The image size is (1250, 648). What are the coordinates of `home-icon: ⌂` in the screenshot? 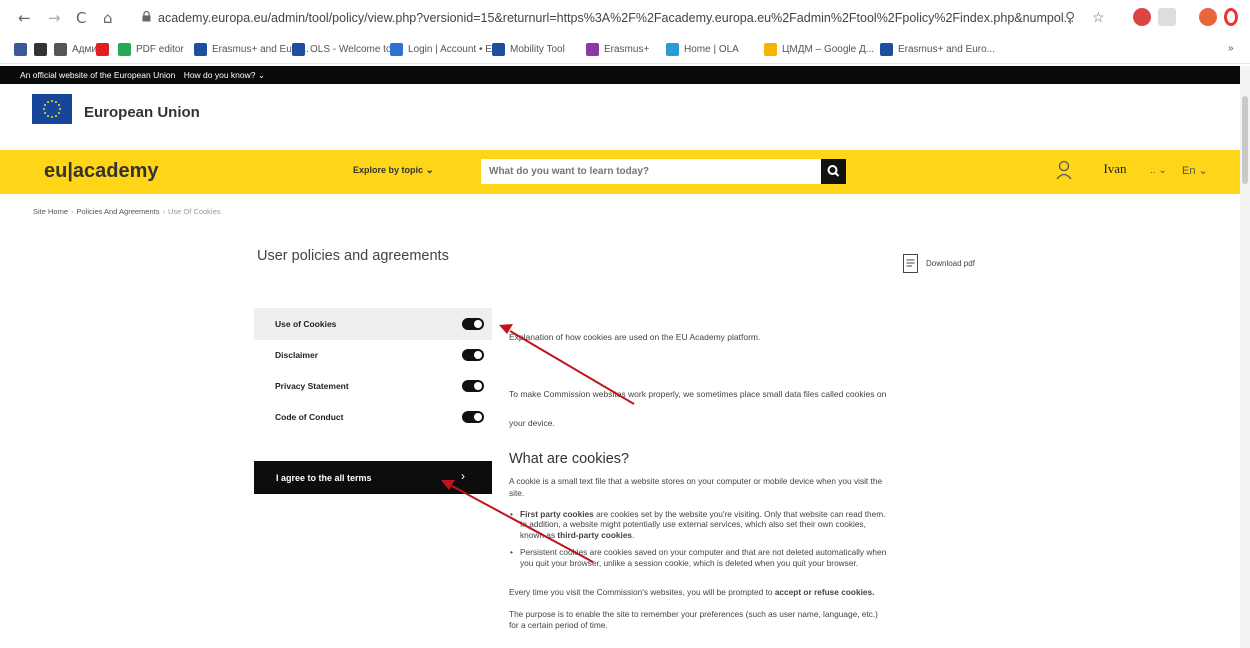 It's located at (108, 18).